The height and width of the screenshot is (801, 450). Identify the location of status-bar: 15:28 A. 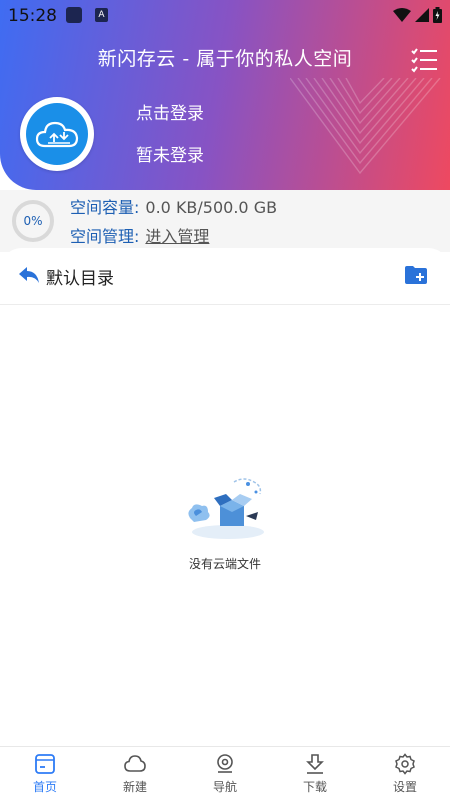
(225, 16).